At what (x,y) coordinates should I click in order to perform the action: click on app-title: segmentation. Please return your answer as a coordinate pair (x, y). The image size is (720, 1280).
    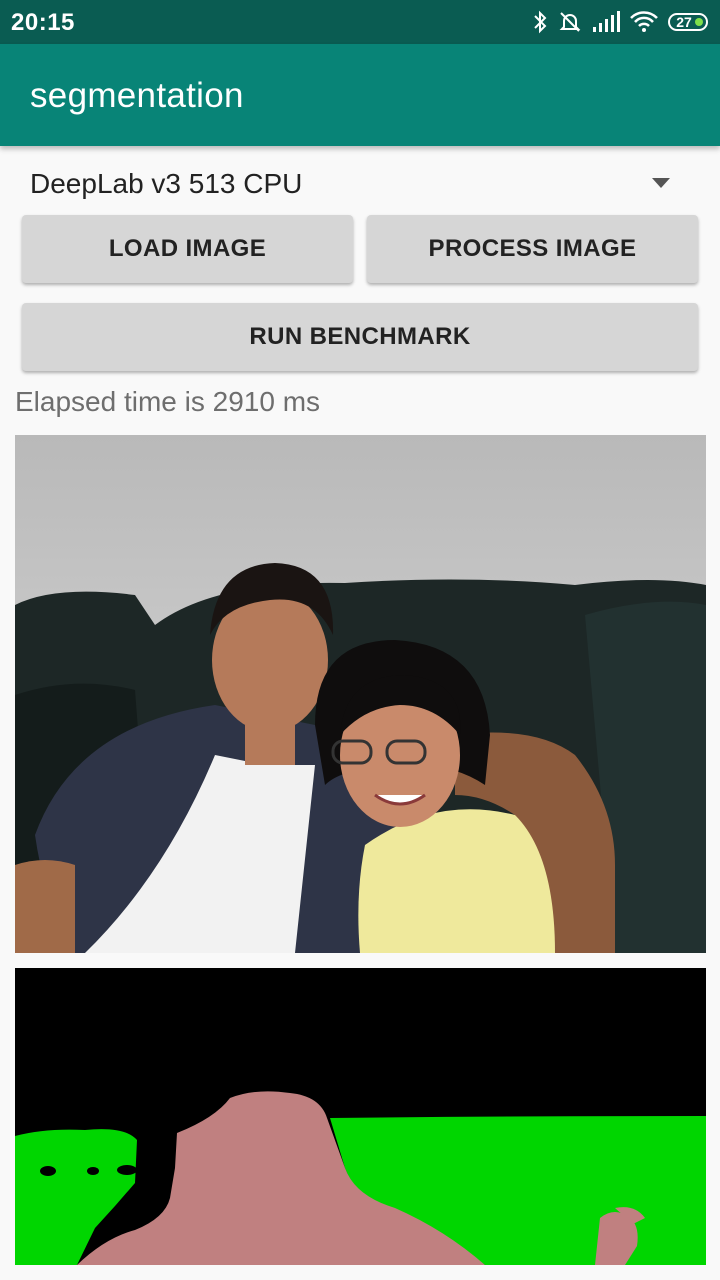
    Looking at the image, I should click on (137, 95).